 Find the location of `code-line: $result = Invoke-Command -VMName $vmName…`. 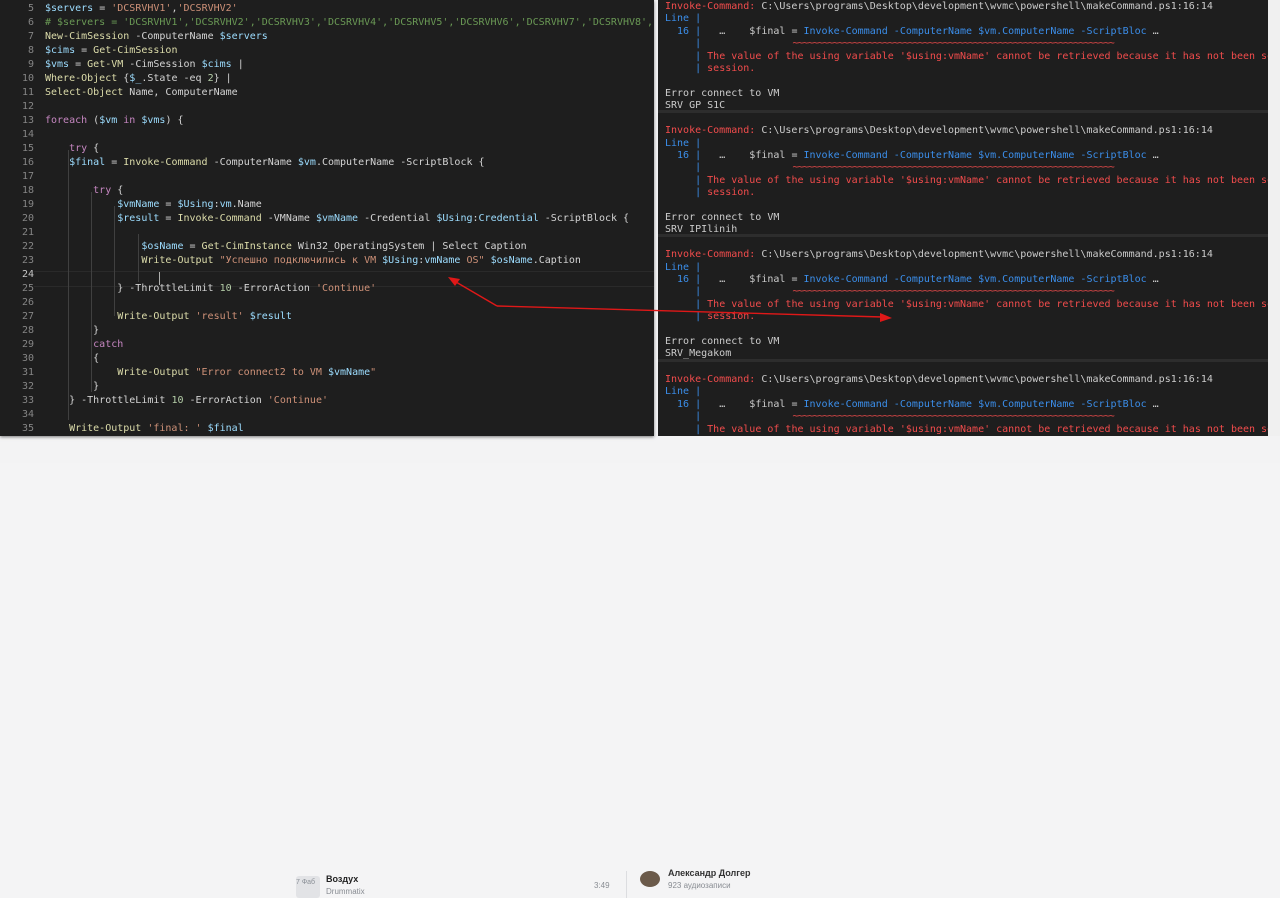

code-line: $result = Invoke-Command -VMName $vmName… is located at coordinates (337, 219).